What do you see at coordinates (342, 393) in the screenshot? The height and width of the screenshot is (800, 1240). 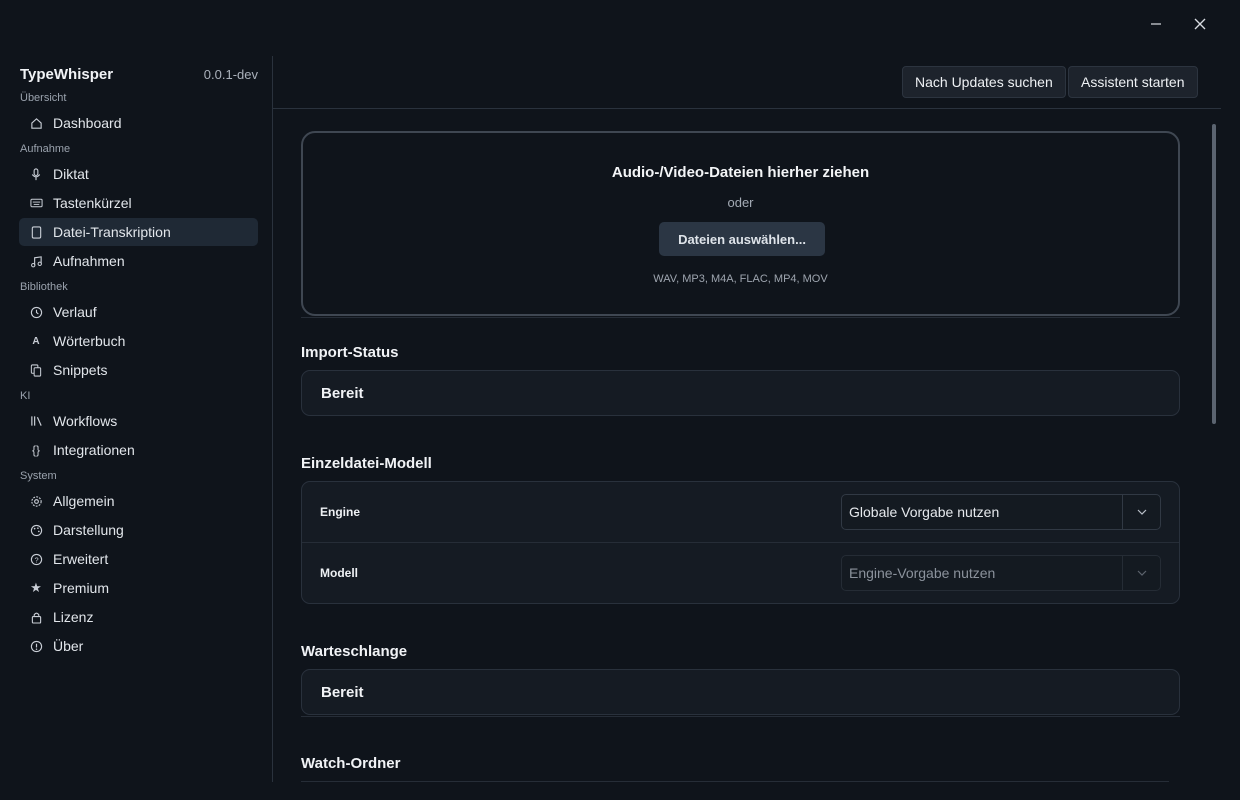 I see `import-status-value: Bereit` at bounding box center [342, 393].